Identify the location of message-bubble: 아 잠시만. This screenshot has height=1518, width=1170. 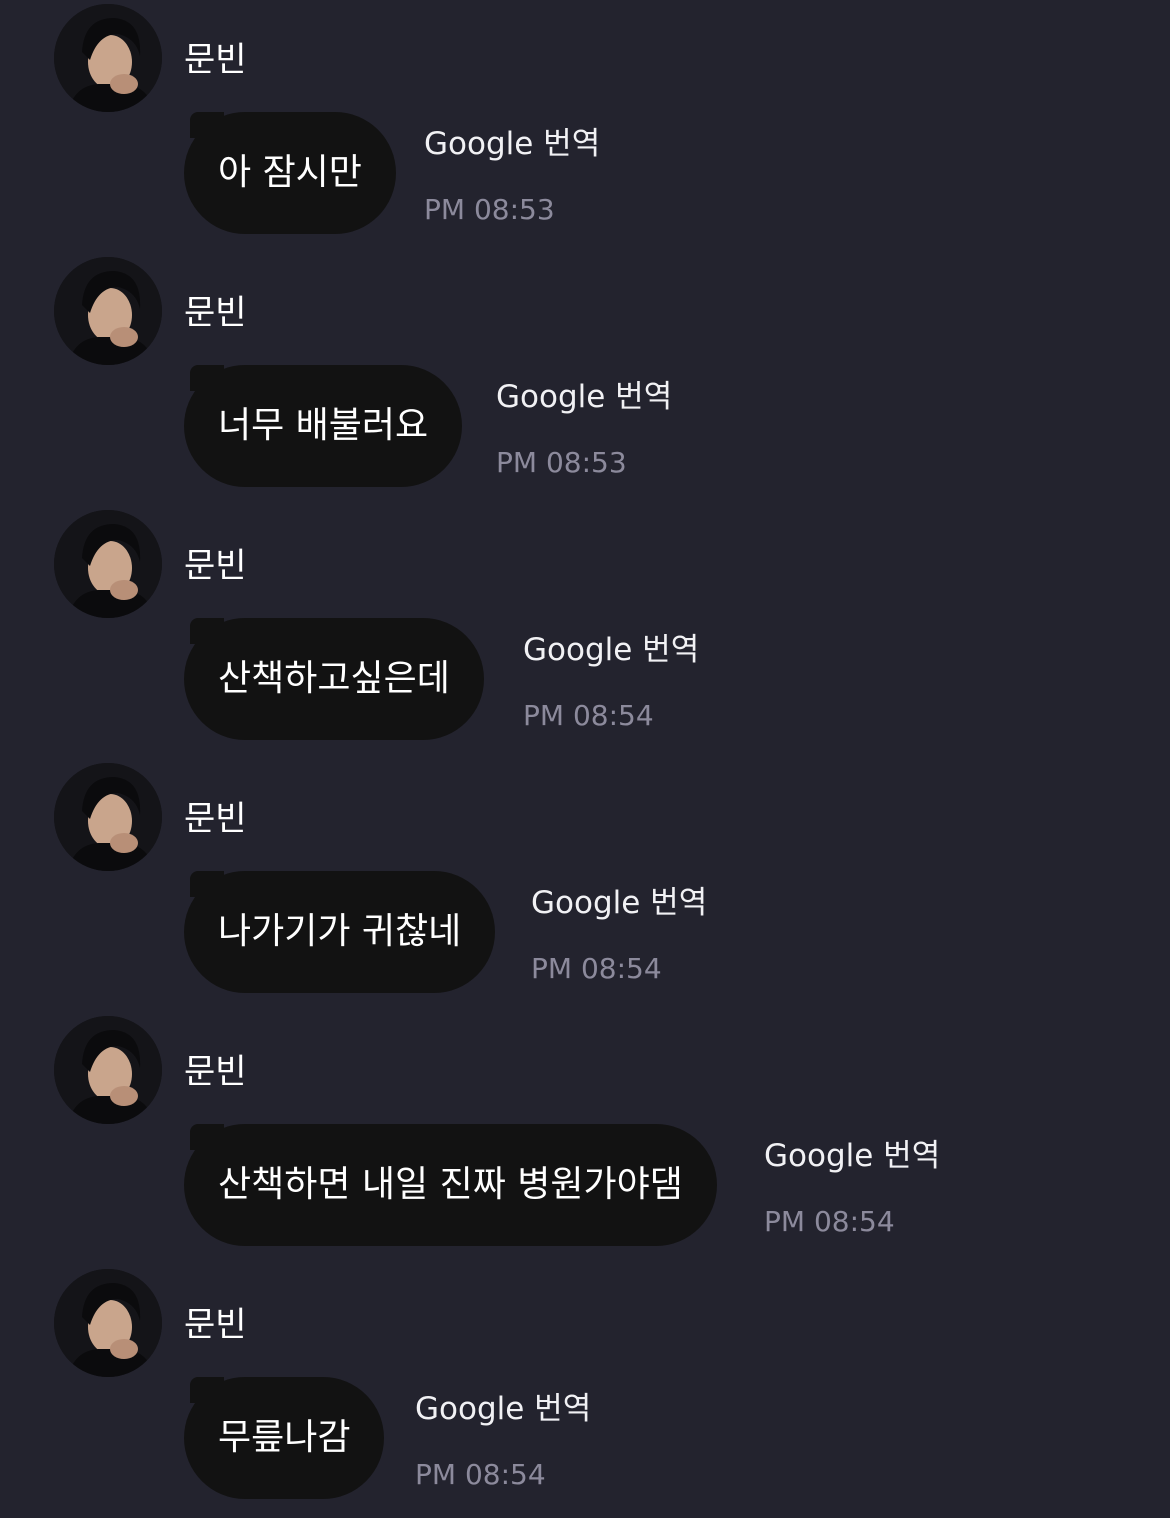
(290, 173).